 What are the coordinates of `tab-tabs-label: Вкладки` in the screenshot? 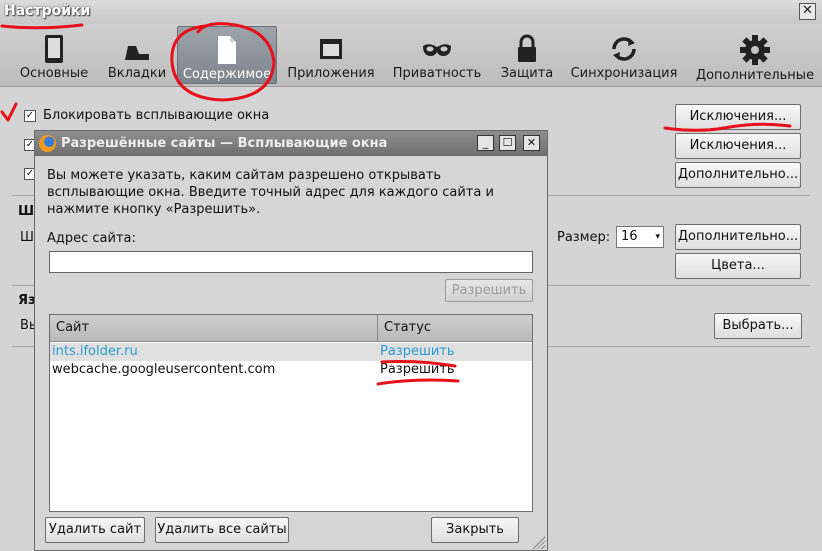 It's located at (137, 73).